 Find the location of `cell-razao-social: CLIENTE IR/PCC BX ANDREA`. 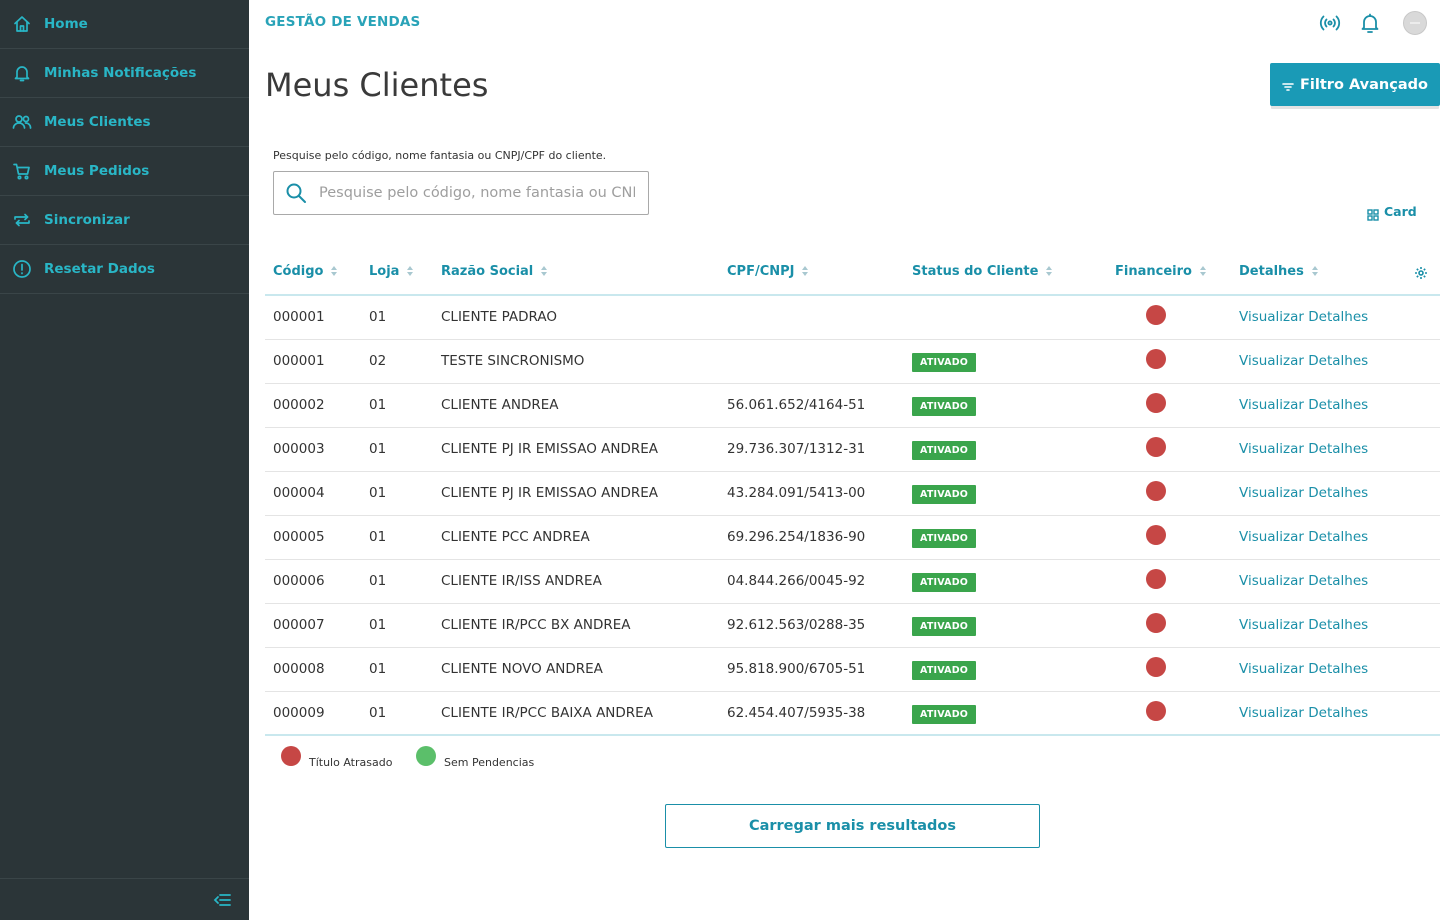

cell-razao-social: CLIENTE IR/PCC BX ANDREA is located at coordinates (536, 625).